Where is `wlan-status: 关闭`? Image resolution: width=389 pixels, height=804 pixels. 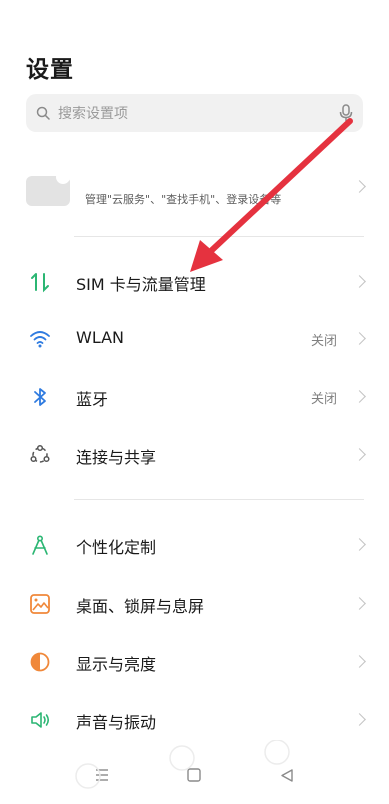 wlan-status: 关闭 is located at coordinates (323, 341).